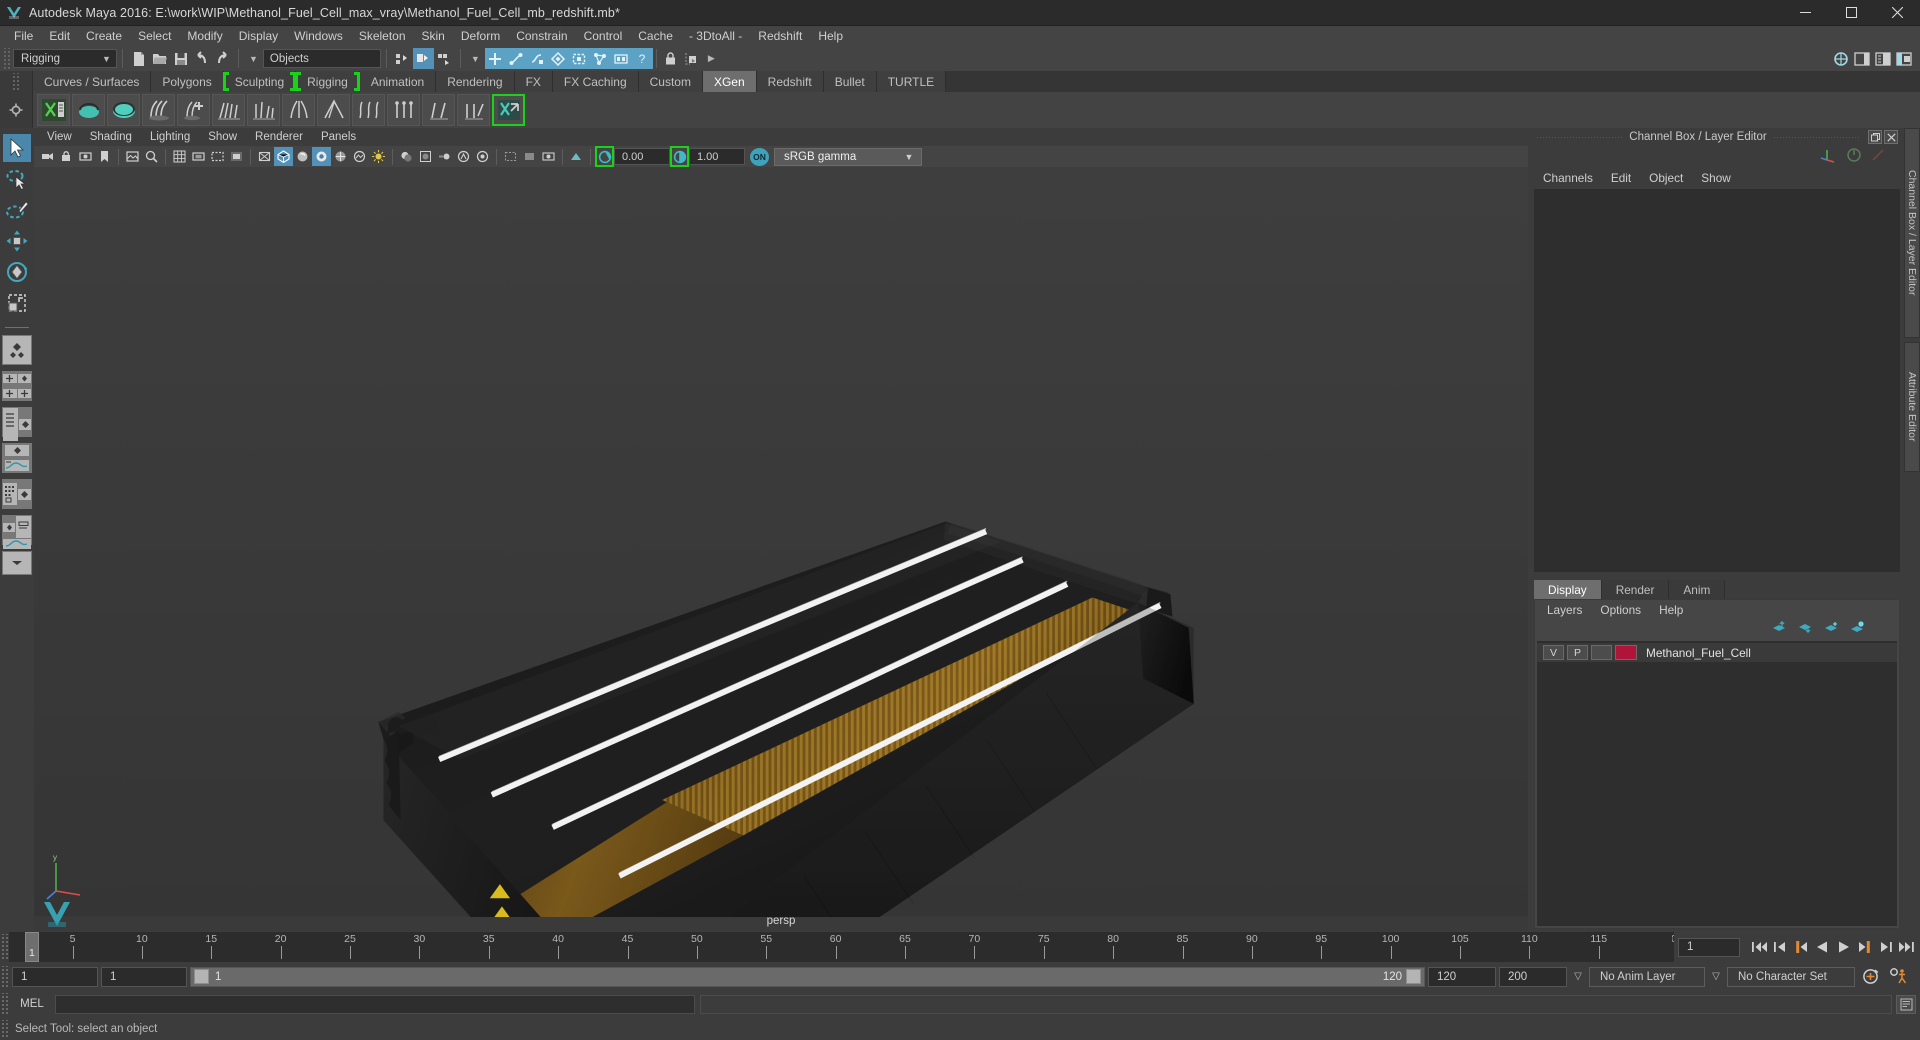 The image size is (1920, 1040). Describe the element at coordinates (655, 36) in the screenshot. I see `menu-cache: Cache` at that location.